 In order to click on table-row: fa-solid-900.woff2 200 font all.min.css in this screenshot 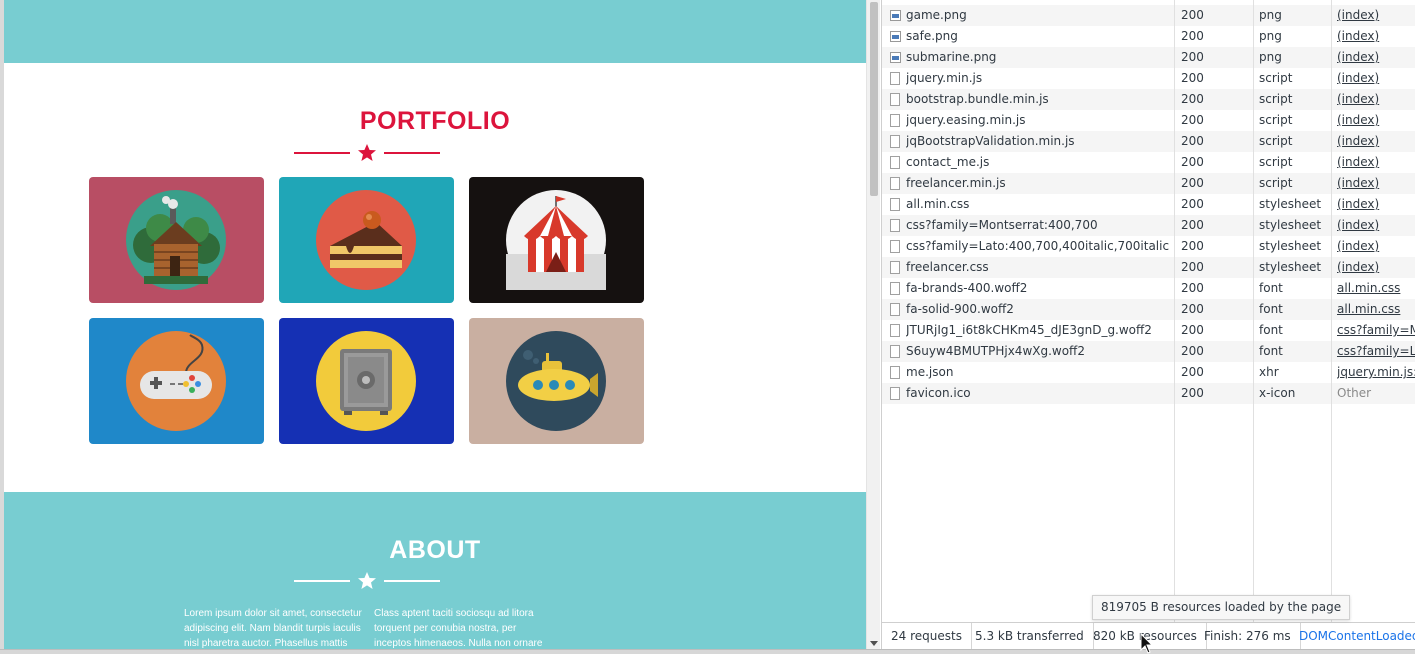, I will do `click(1148, 309)`.